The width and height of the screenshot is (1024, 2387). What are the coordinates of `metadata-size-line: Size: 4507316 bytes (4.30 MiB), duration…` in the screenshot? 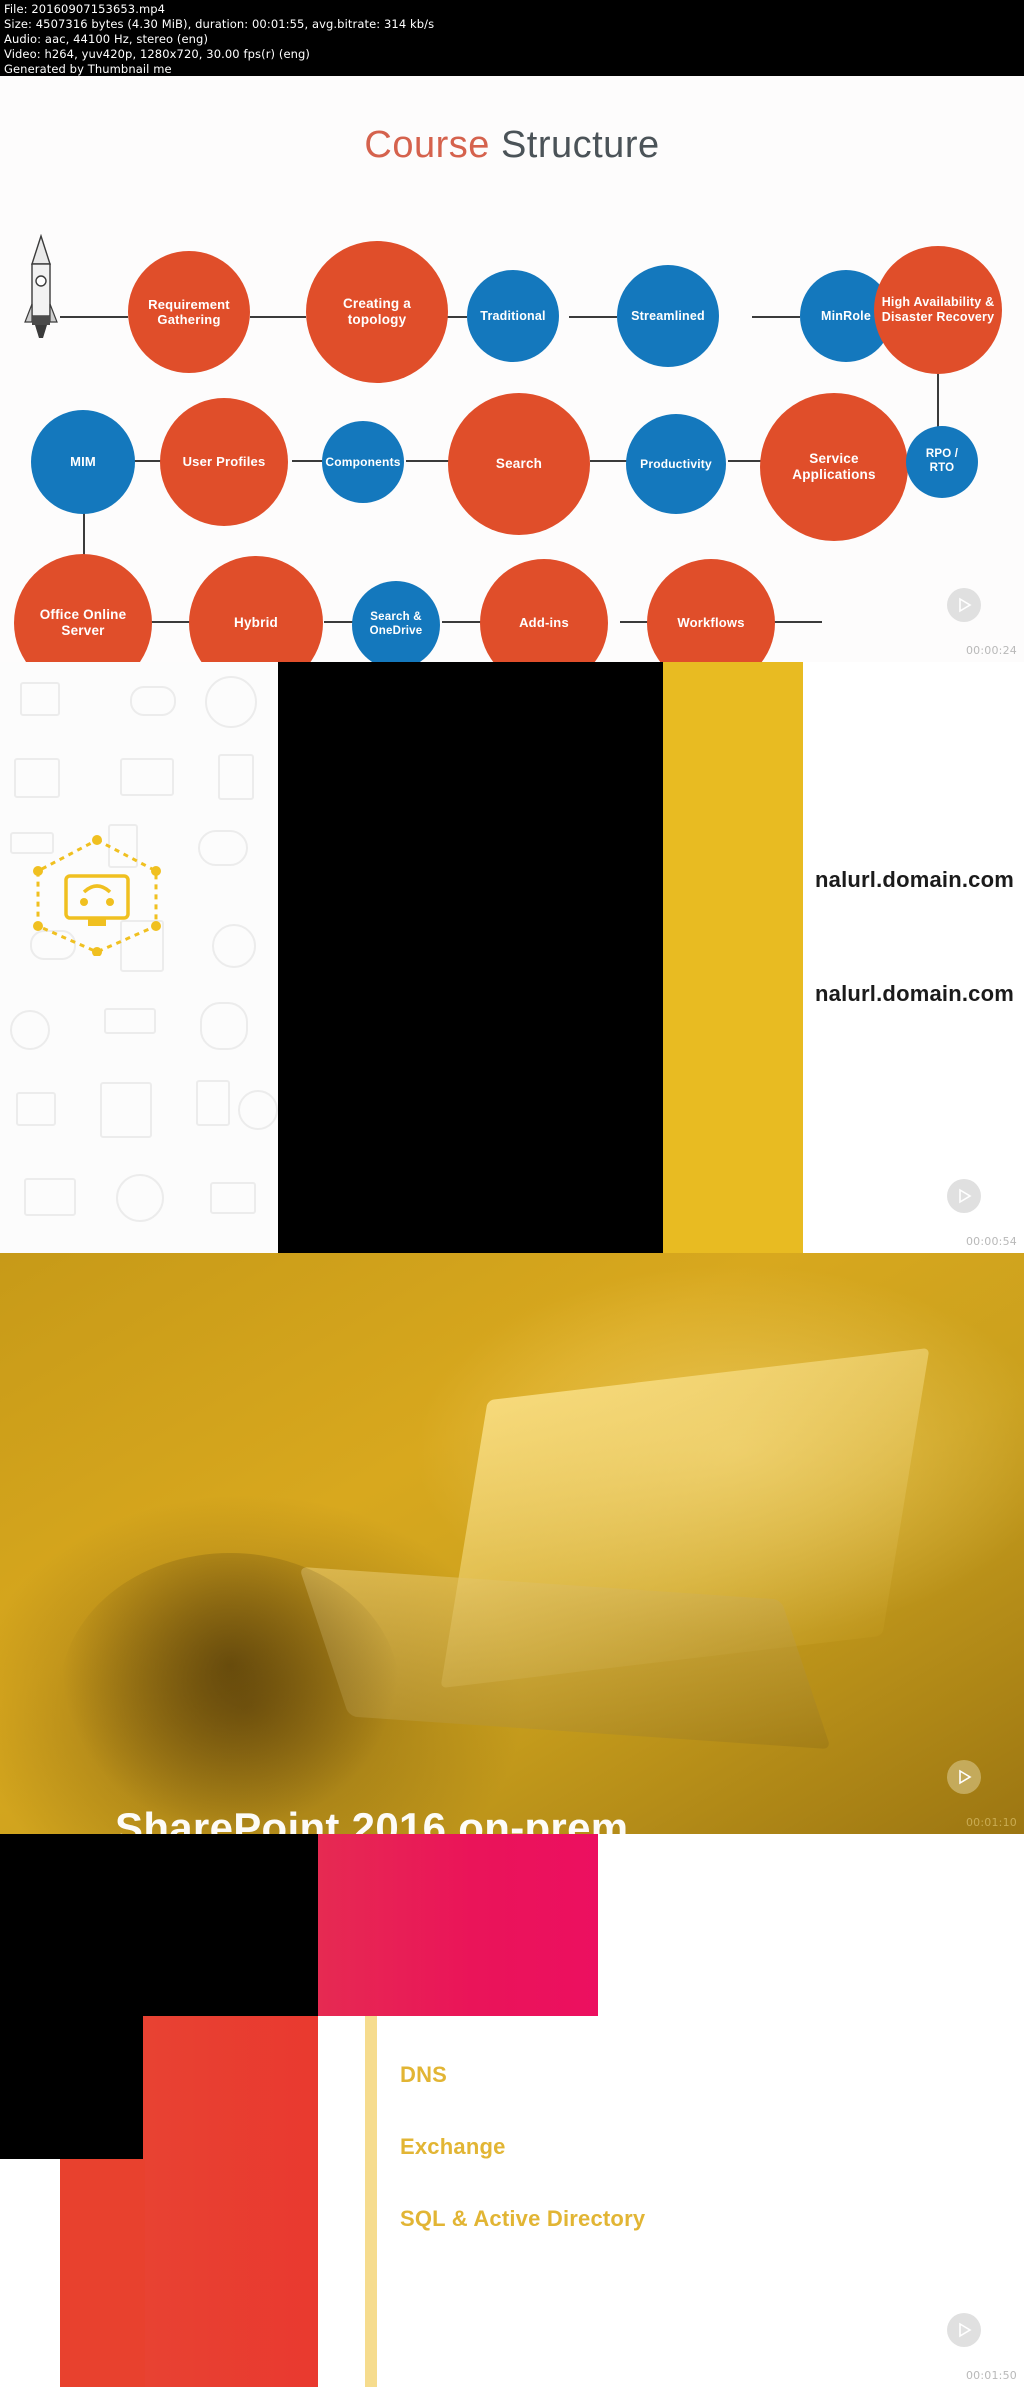 It's located at (219, 24).